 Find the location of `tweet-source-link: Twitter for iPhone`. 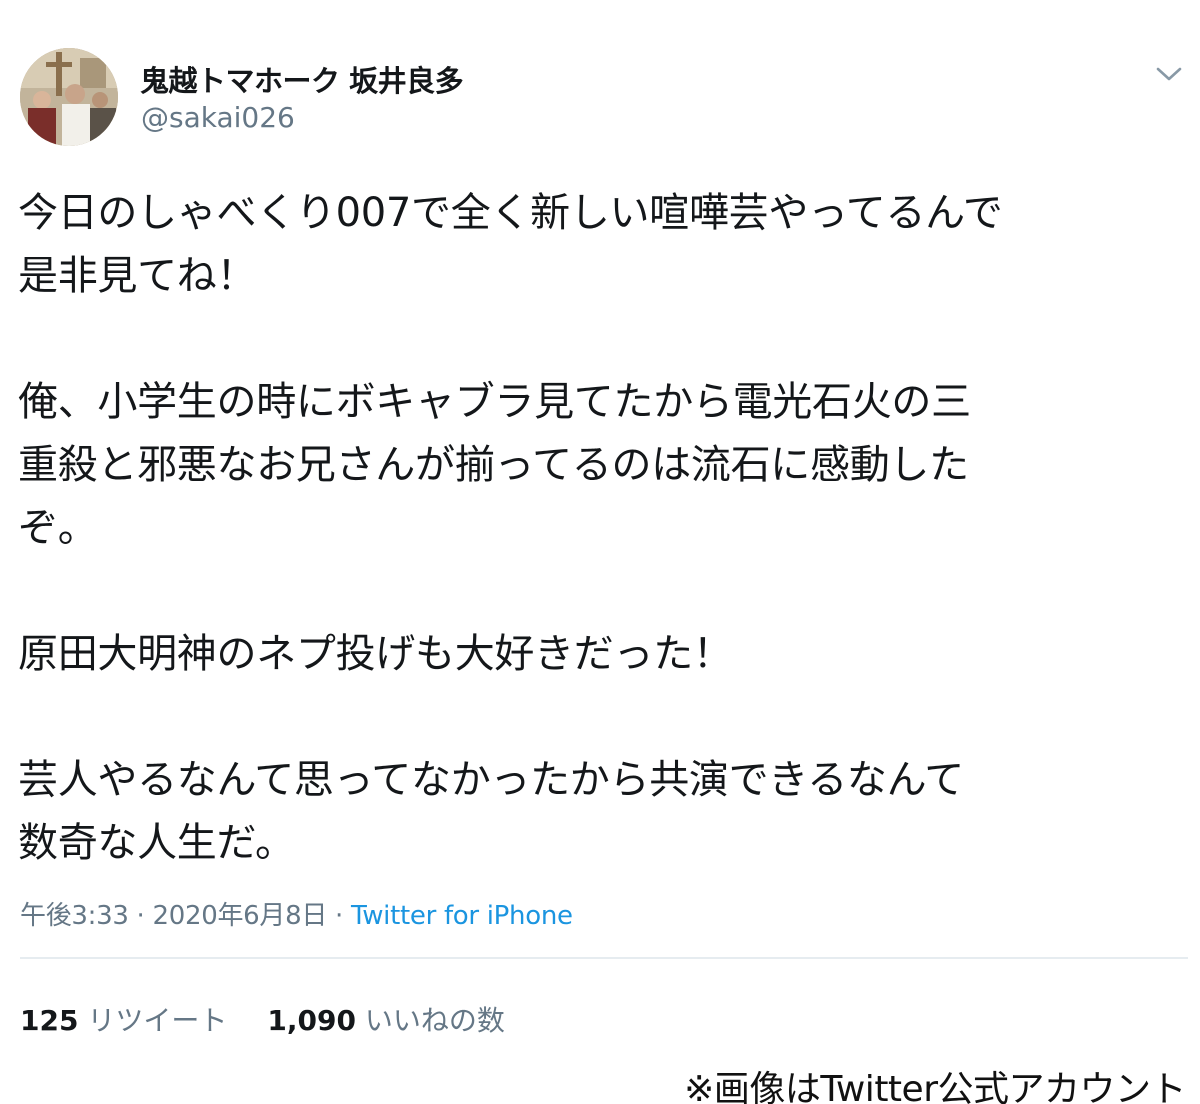

tweet-source-link: Twitter for iPhone is located at coordinates (462, 916).